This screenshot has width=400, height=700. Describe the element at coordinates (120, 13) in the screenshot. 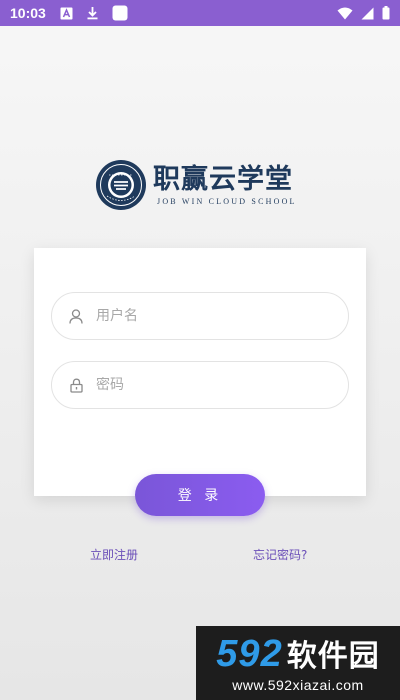

I see `white-square-icon` at that location.